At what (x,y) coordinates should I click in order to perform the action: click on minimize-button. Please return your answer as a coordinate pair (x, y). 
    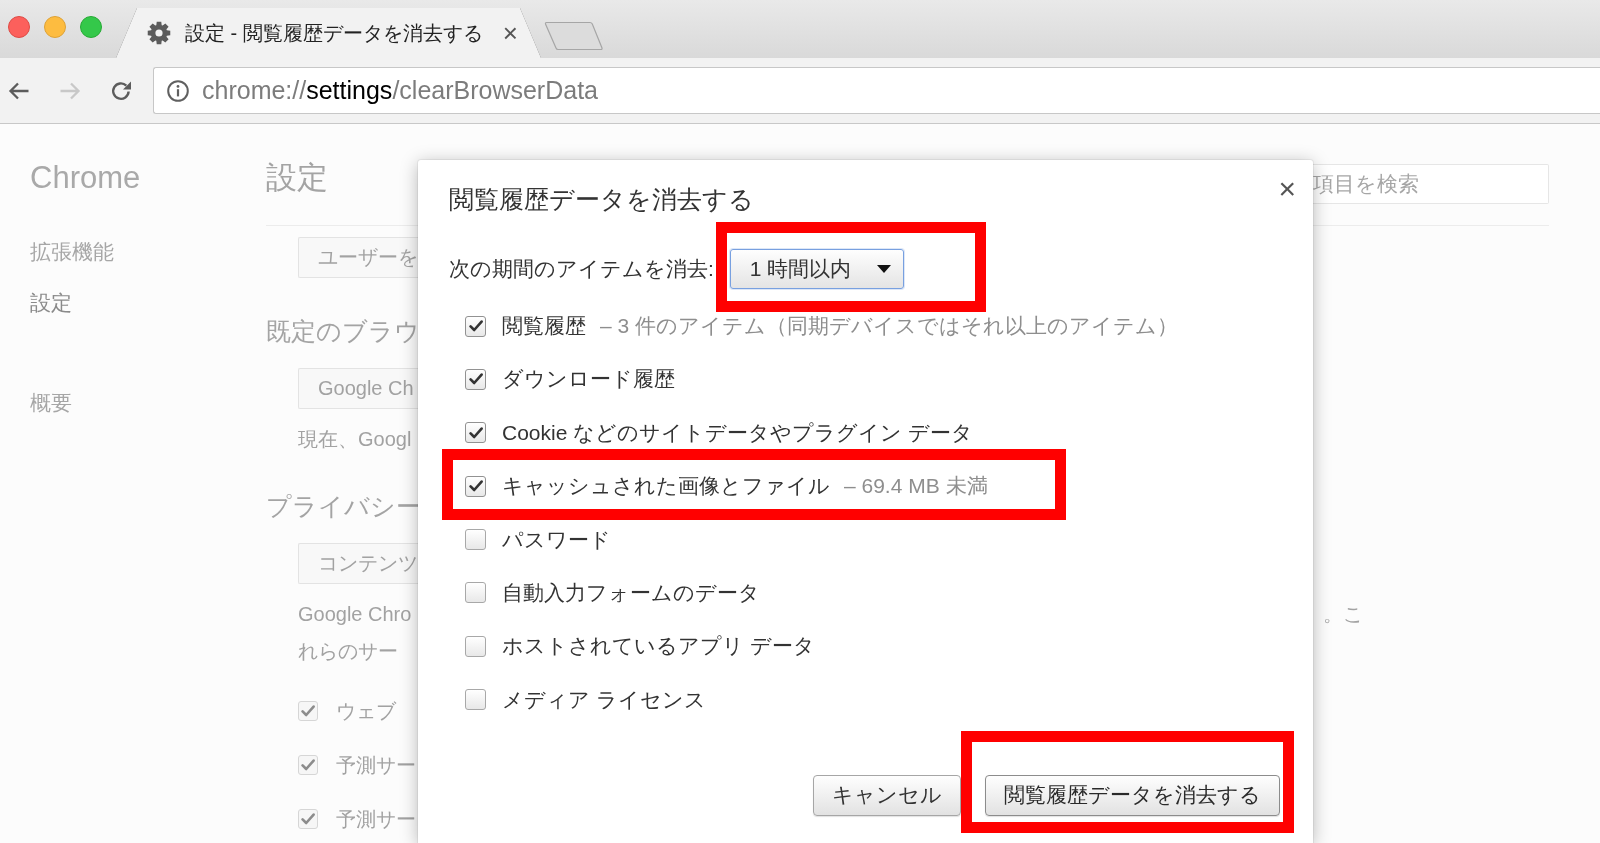
    Looking at the image, I should click on (55, 27).